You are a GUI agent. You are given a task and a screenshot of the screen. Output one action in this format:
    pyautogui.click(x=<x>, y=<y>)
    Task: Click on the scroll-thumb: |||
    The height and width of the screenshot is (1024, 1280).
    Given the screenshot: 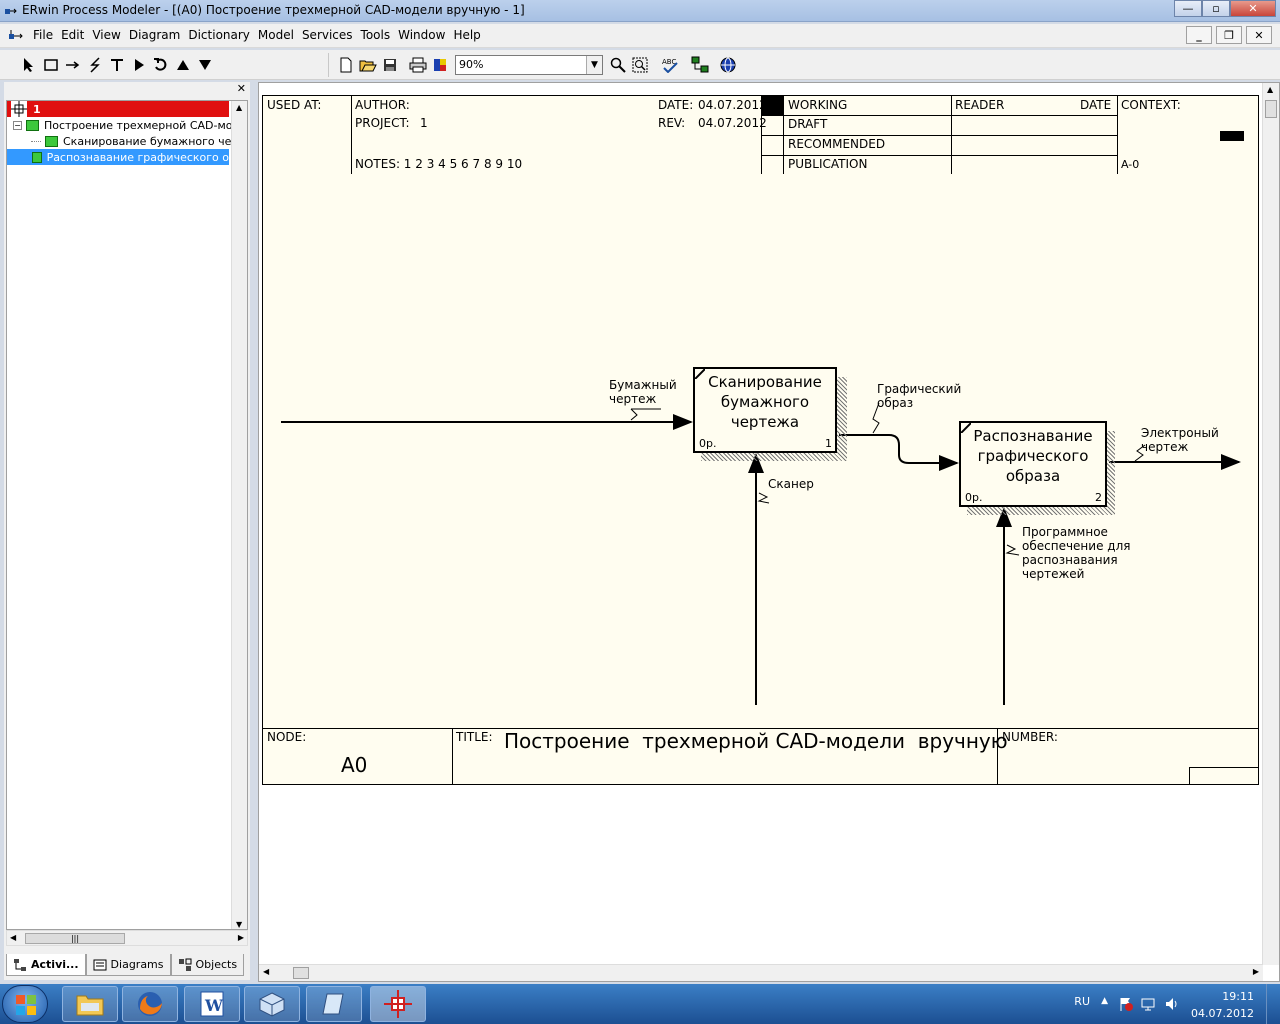 What is the action you would take?
    pyautogui.click(x=75, y=938)
    